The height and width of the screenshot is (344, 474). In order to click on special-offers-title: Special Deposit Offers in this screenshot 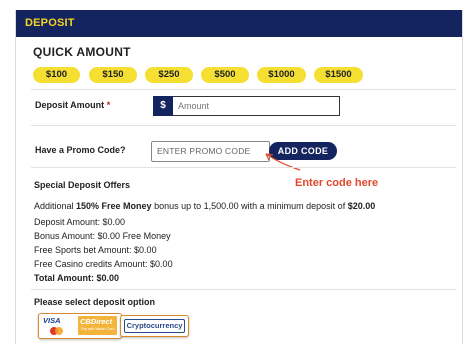, I will do `click(82, 185)`.